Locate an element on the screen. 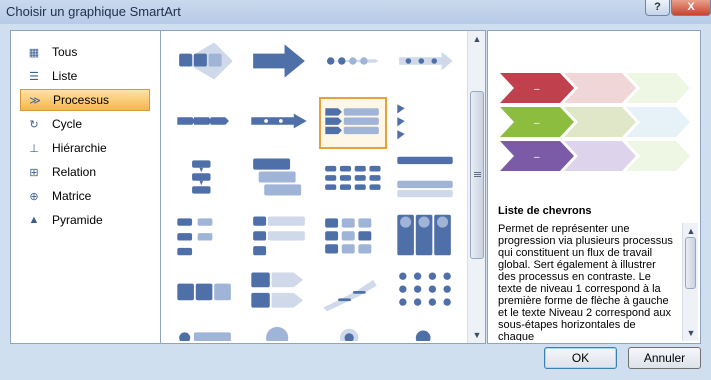 The height and width of the screenshot is (380, 711). scroll-up-icon: ▲ is located at coordinates (477, 39).